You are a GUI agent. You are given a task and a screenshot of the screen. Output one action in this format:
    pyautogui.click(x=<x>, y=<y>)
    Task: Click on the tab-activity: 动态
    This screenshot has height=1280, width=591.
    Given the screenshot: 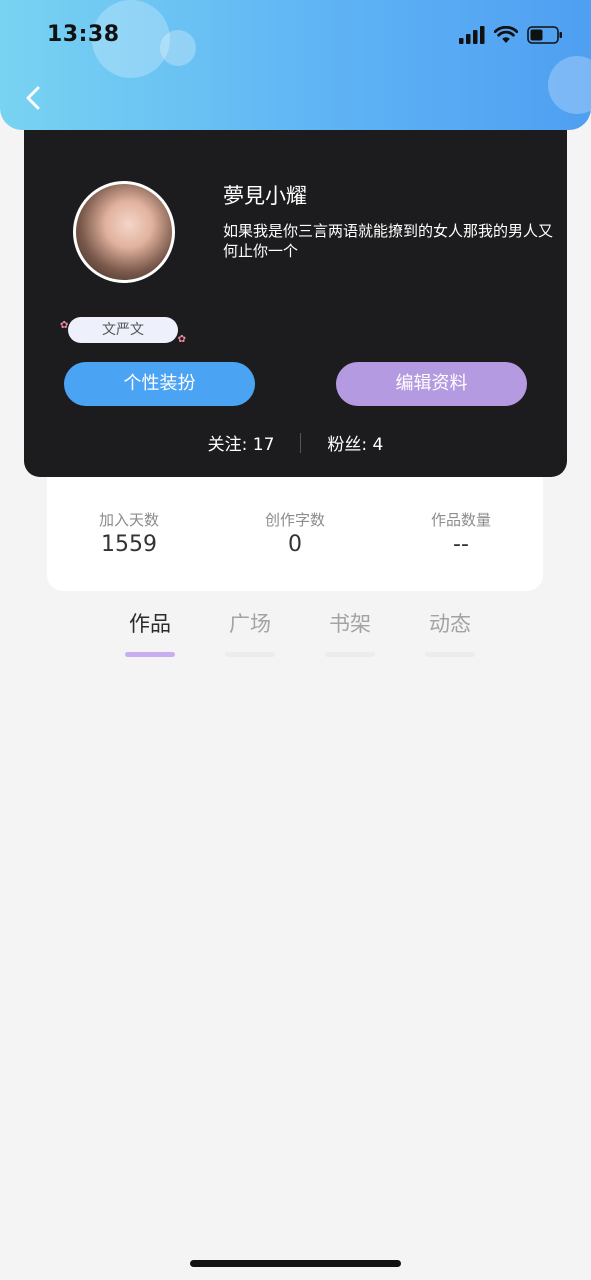 What is the action you would take?
    pyautogui.click(x=450, y=632)
    